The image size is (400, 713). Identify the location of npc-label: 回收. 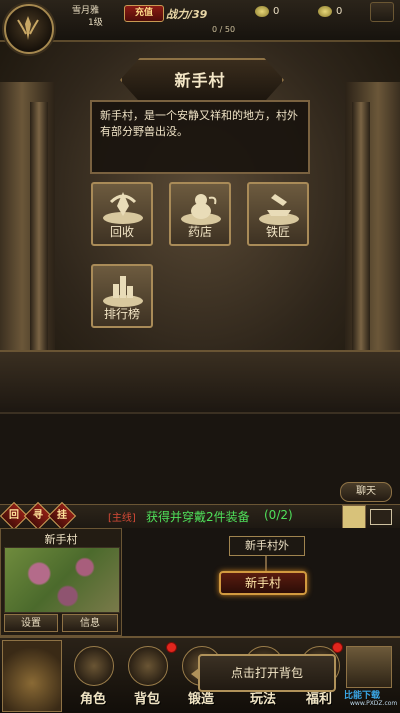
(121, 232).